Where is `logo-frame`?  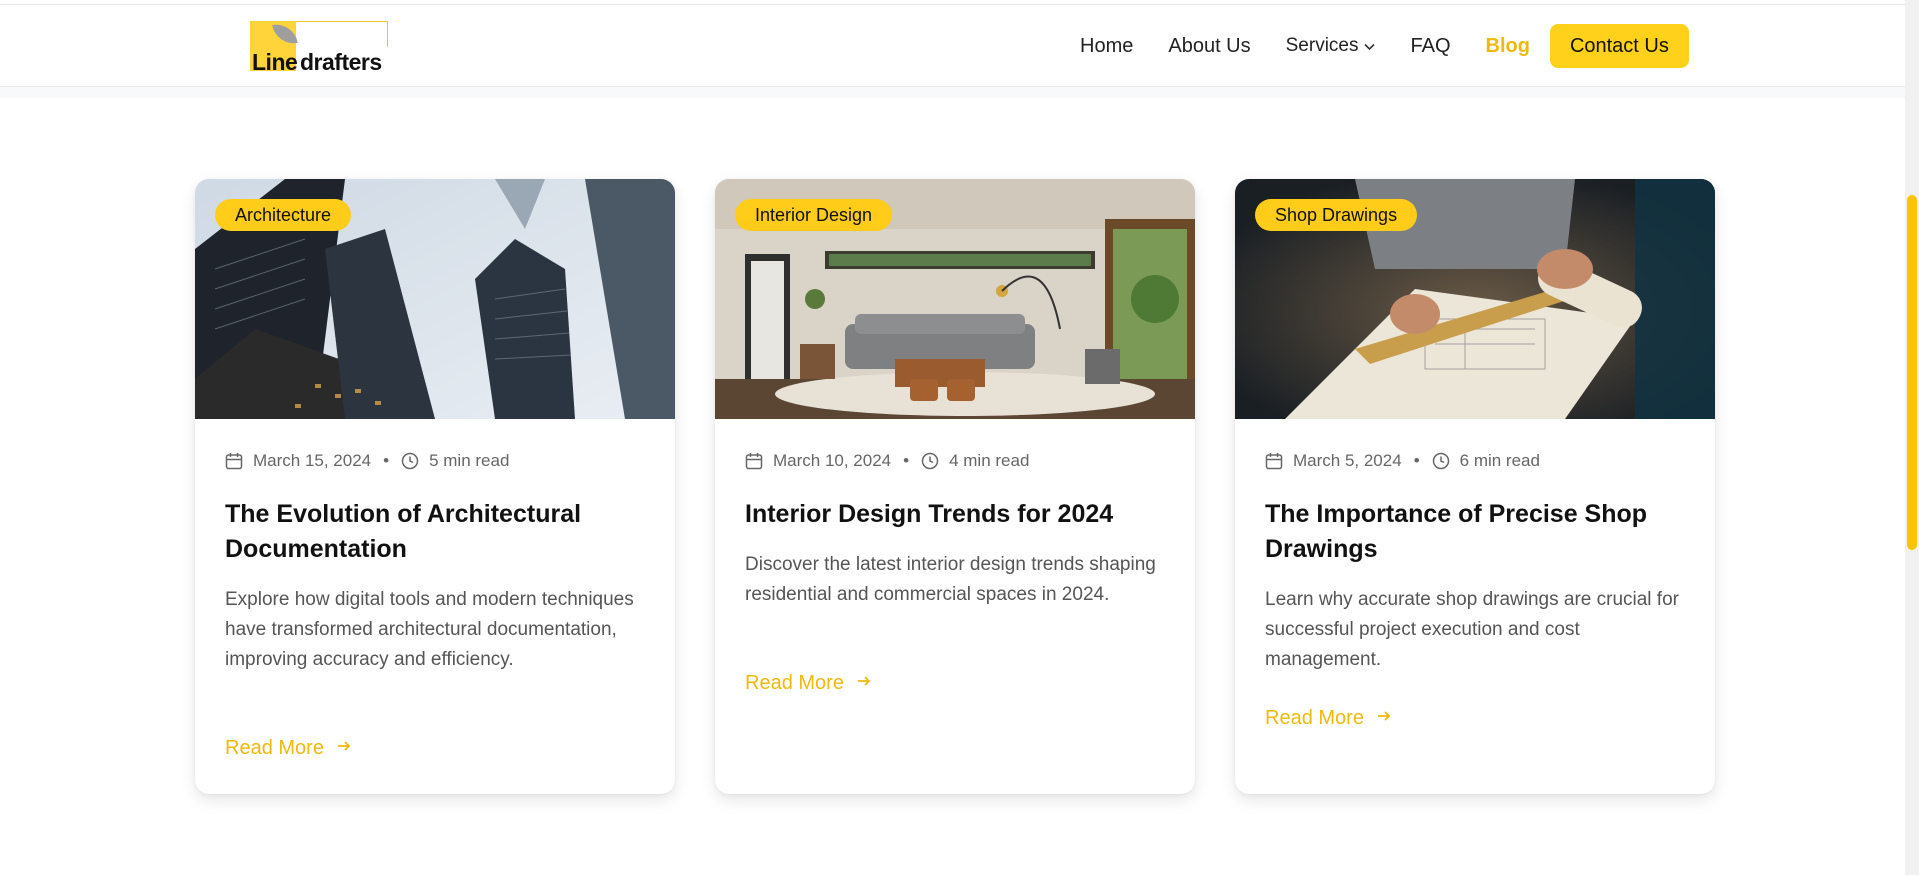 logo-frame is located at coordinates (342, 34).